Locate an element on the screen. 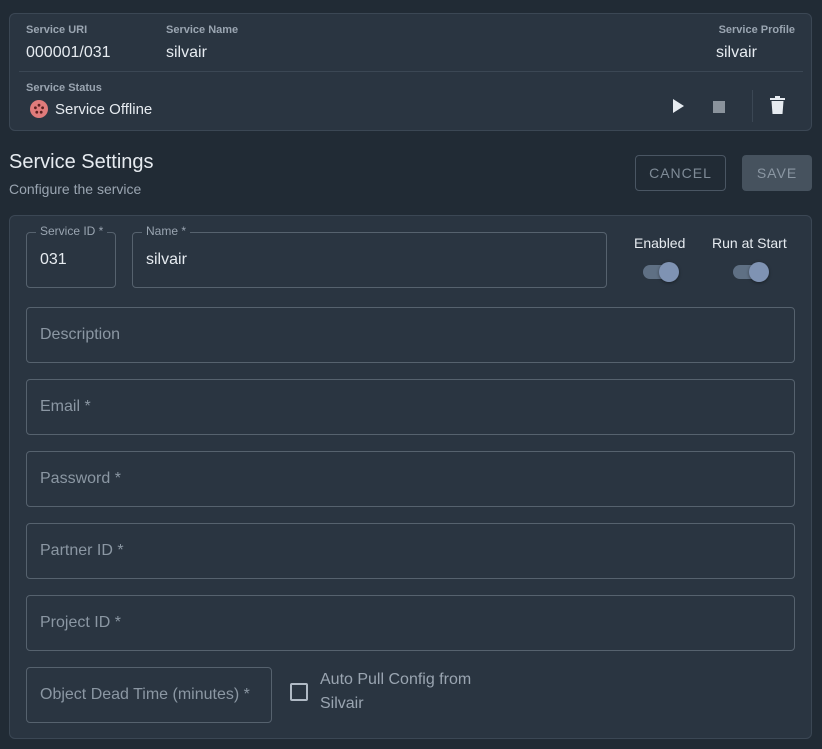 This screenshot has height=749, width=822. service-id-value: 031 is located at coordinates (53, 259).